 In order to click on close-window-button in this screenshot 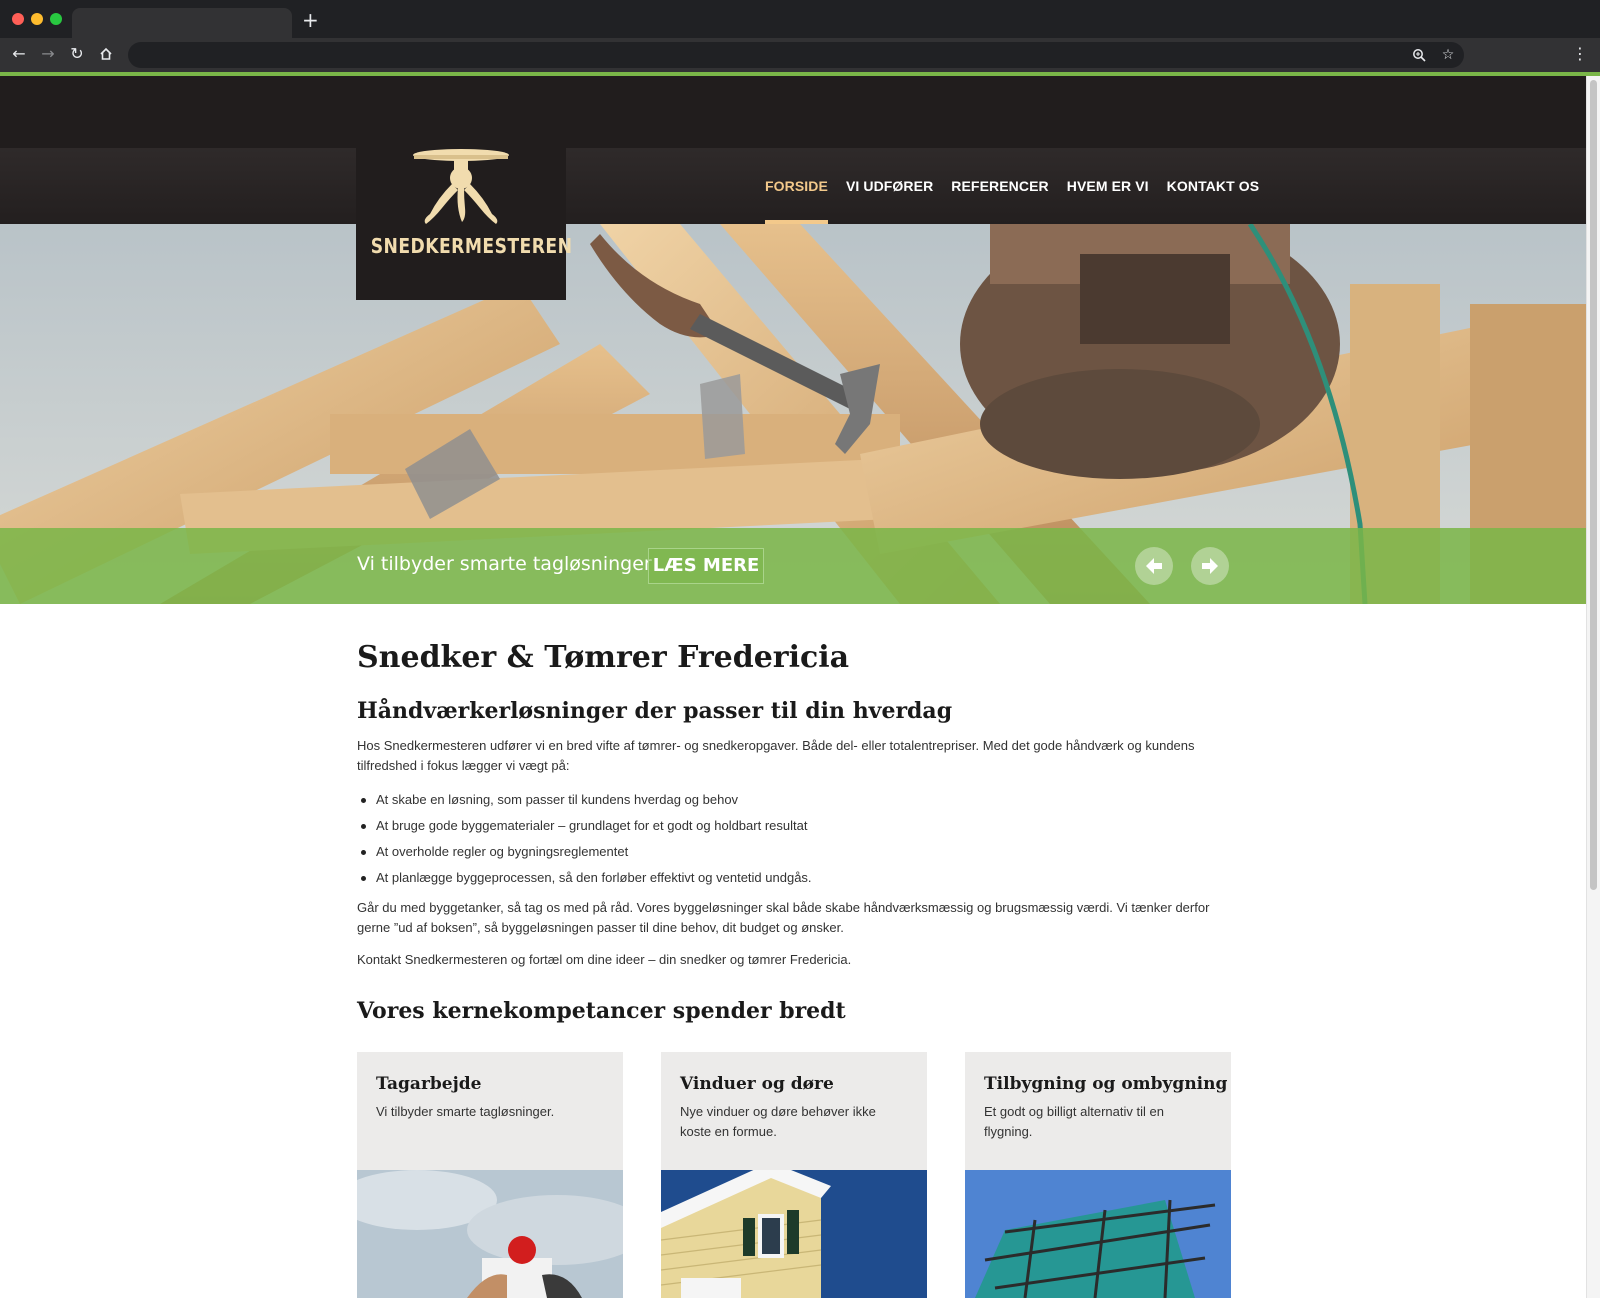, I will do `click(18, 19)`.